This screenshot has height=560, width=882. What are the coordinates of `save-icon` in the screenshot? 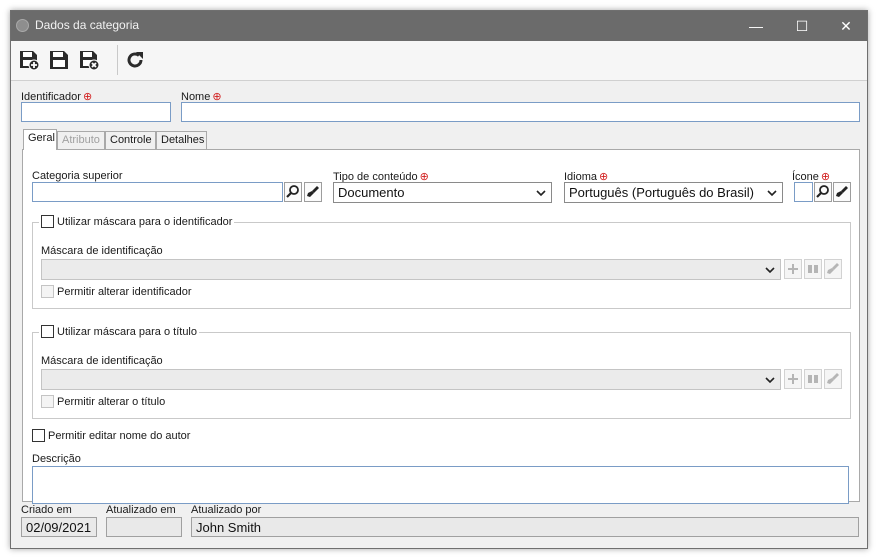 It's located at (59, 60).